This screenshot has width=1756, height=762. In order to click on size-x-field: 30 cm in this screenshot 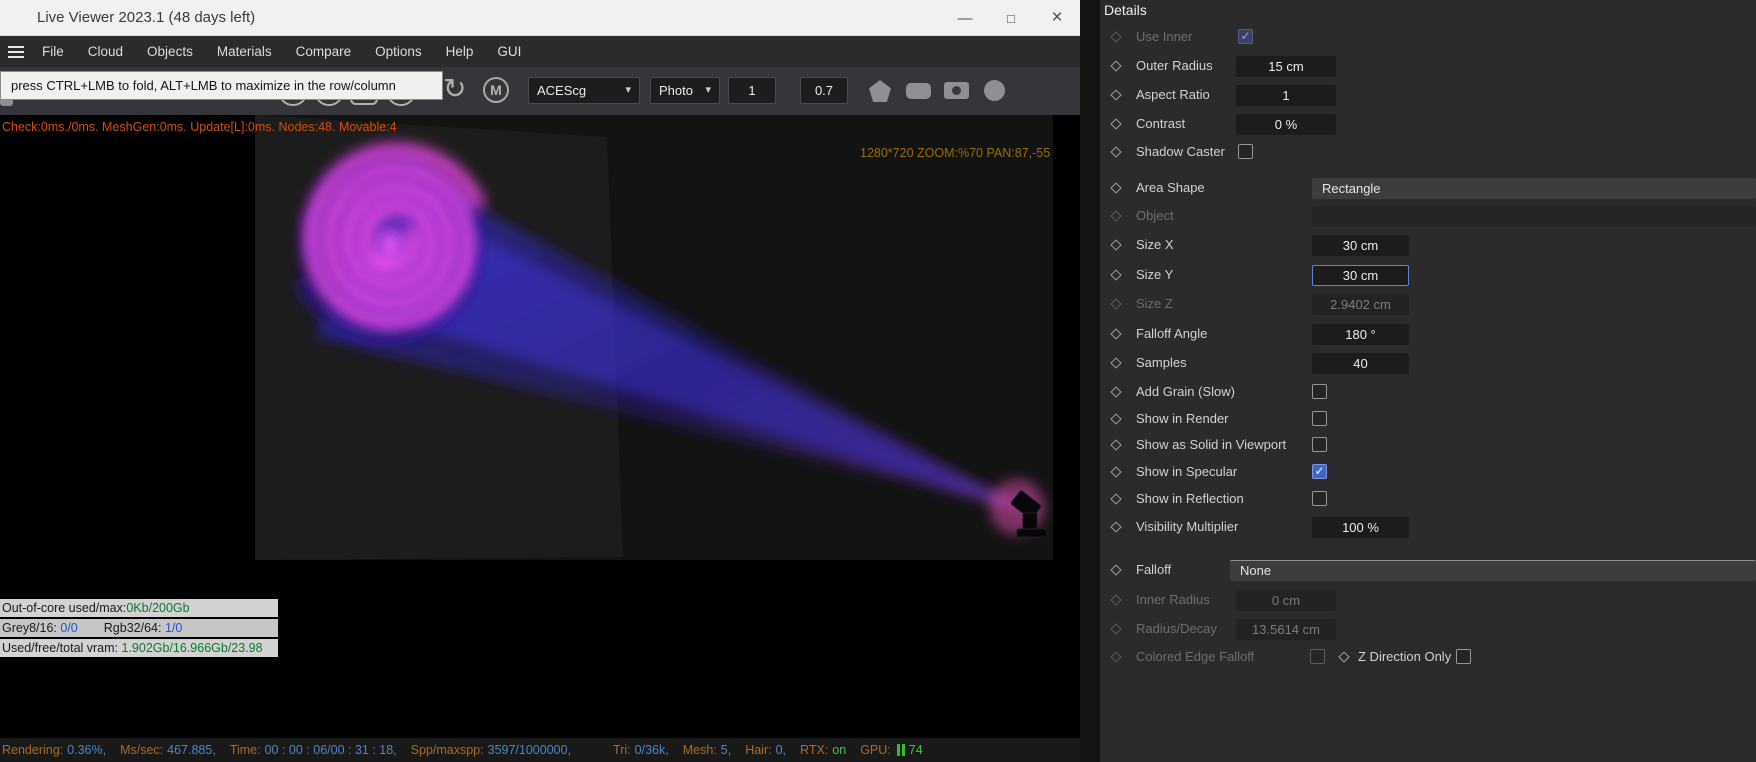, I will do `click(1360, 245)`.